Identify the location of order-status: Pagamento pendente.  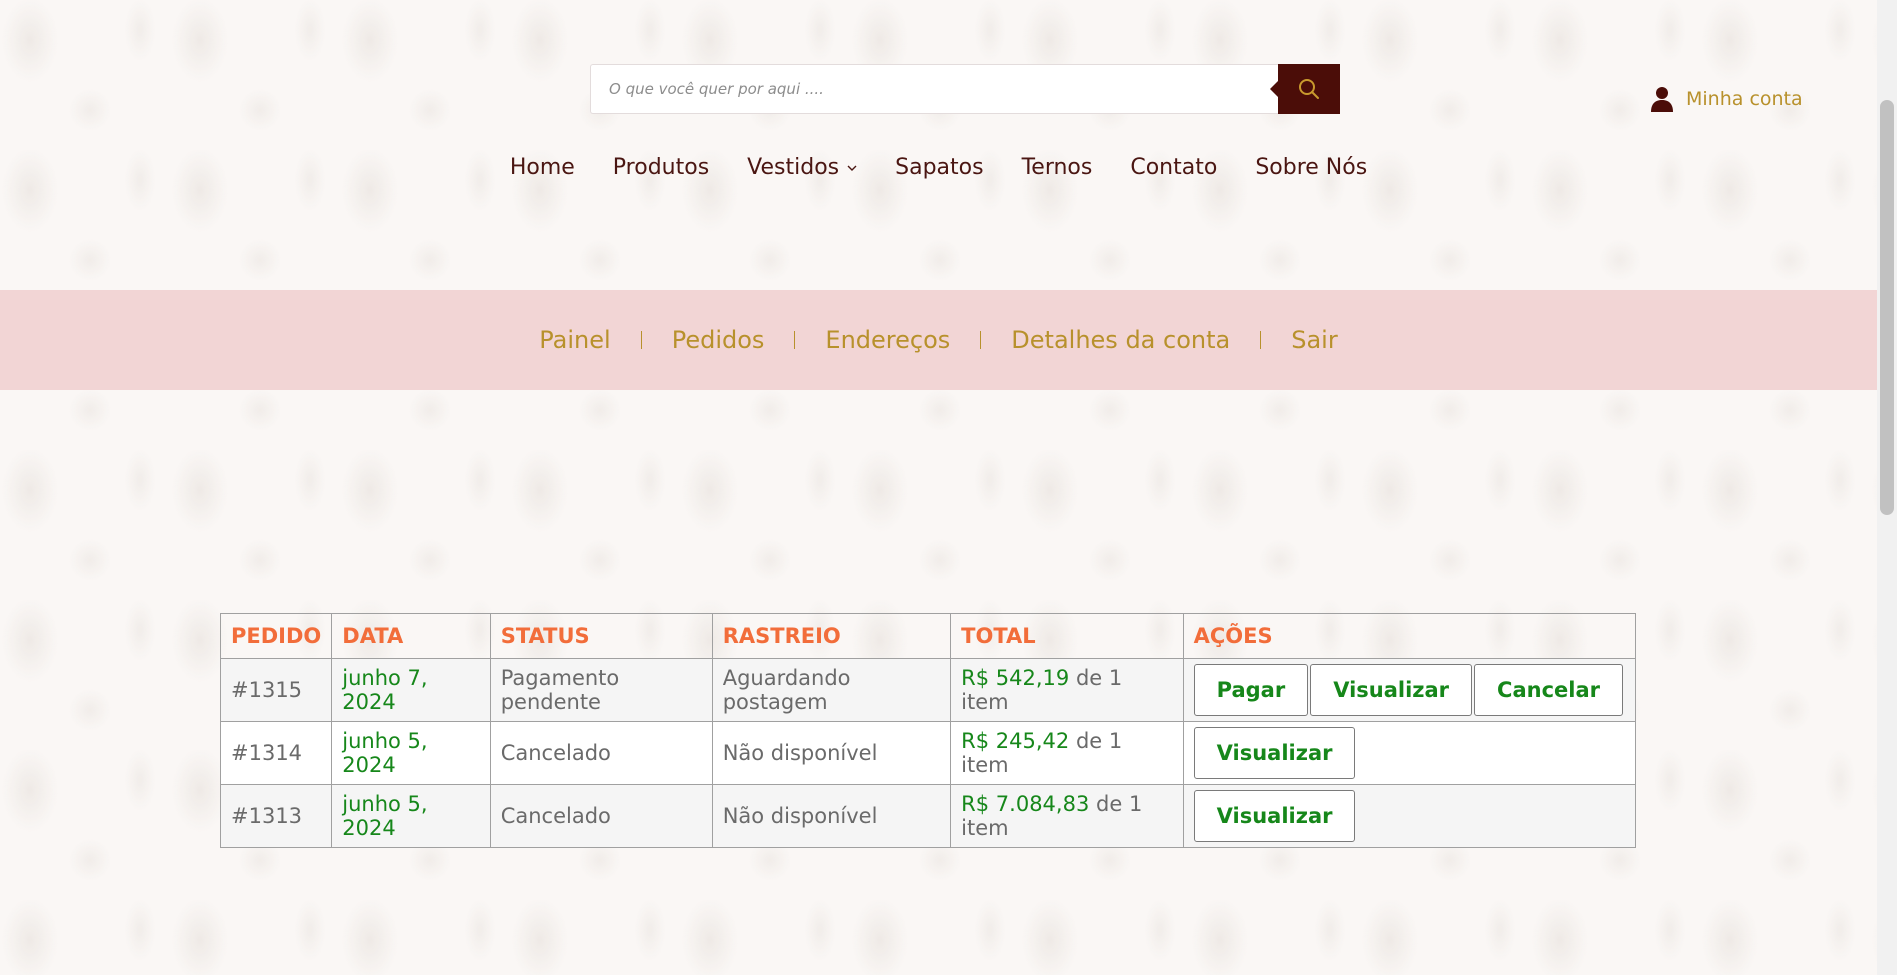
(601, 690).